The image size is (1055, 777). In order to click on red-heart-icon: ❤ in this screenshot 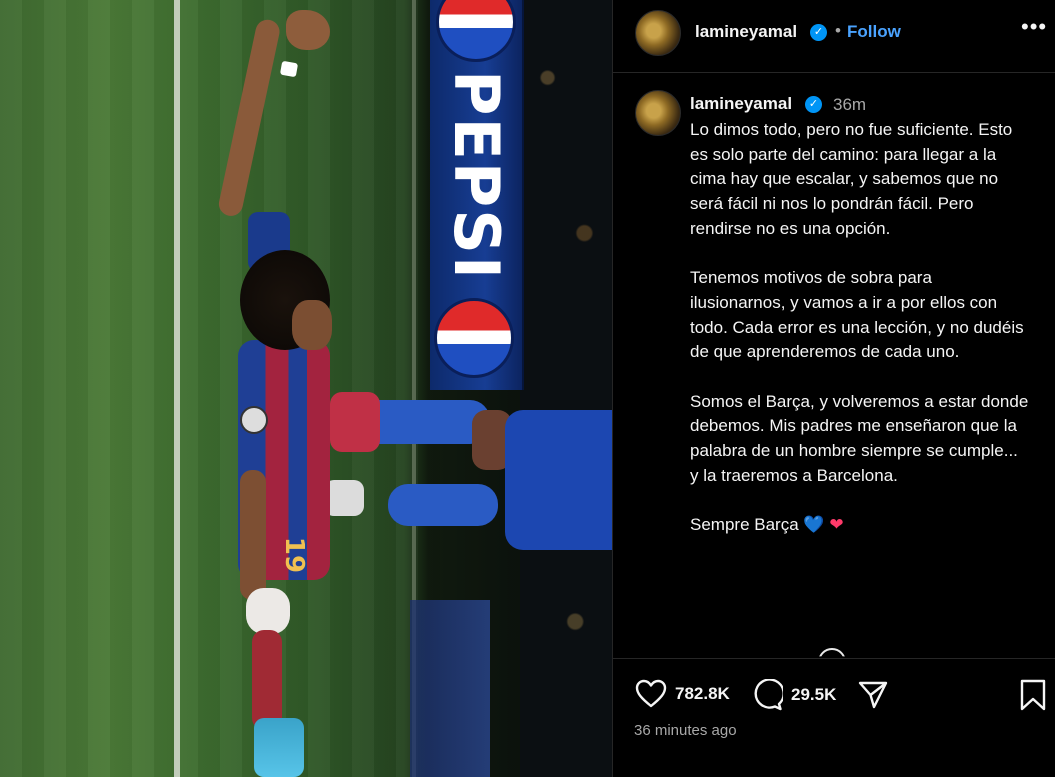, I will do `click(836, 525)`.